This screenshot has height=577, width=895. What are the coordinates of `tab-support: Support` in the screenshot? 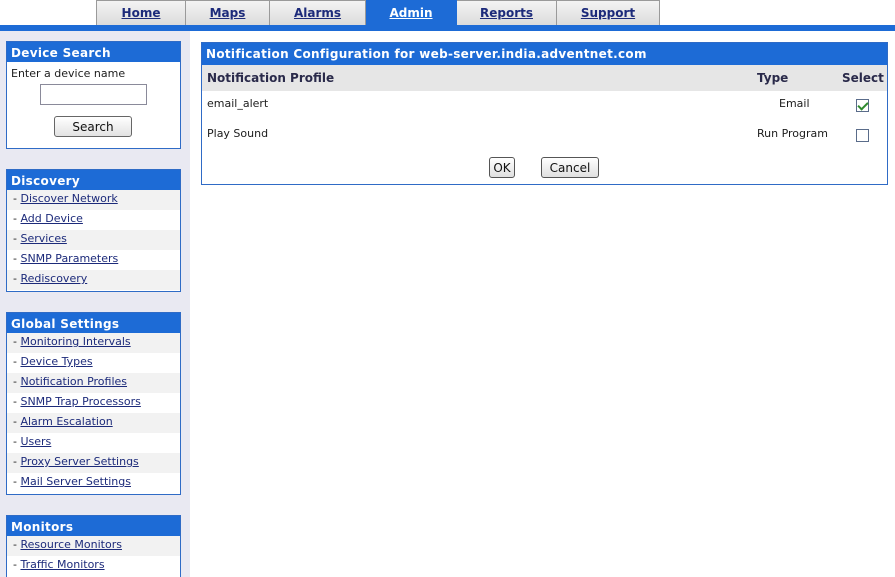 It's located at (608, 12).